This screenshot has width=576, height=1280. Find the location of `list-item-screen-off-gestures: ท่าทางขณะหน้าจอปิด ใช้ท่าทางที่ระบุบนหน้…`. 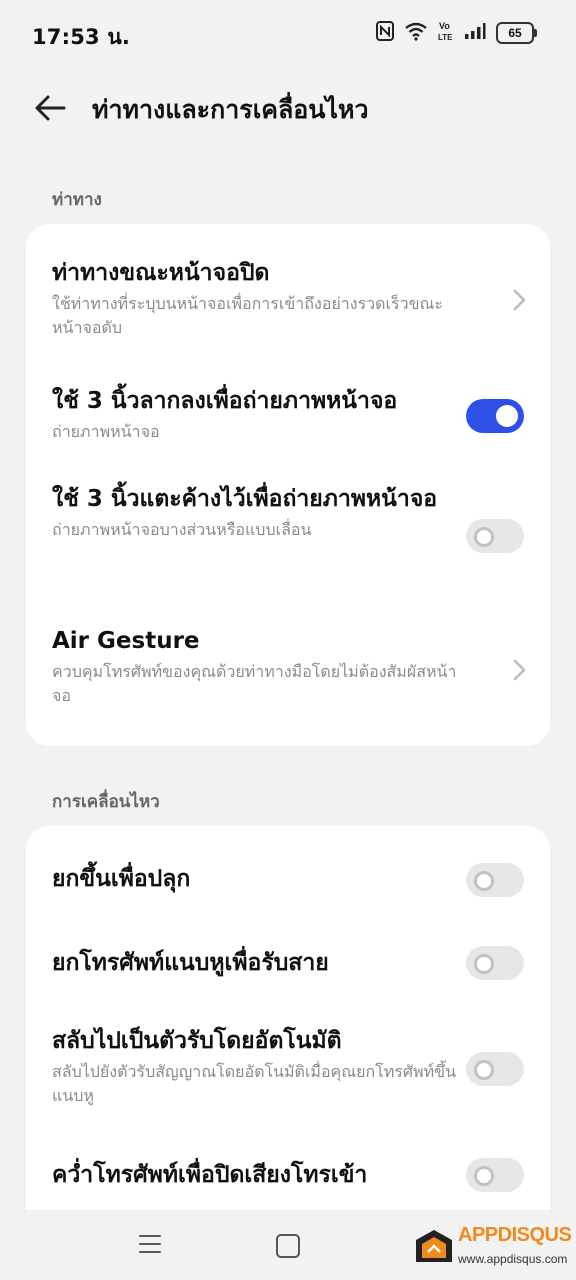

list-item-screen-off-gestures: ท่าทางขณะหน้าจอปิด ใช้ท่าทางที่ระบุบนหน้… is located at coordinates (292, 306).